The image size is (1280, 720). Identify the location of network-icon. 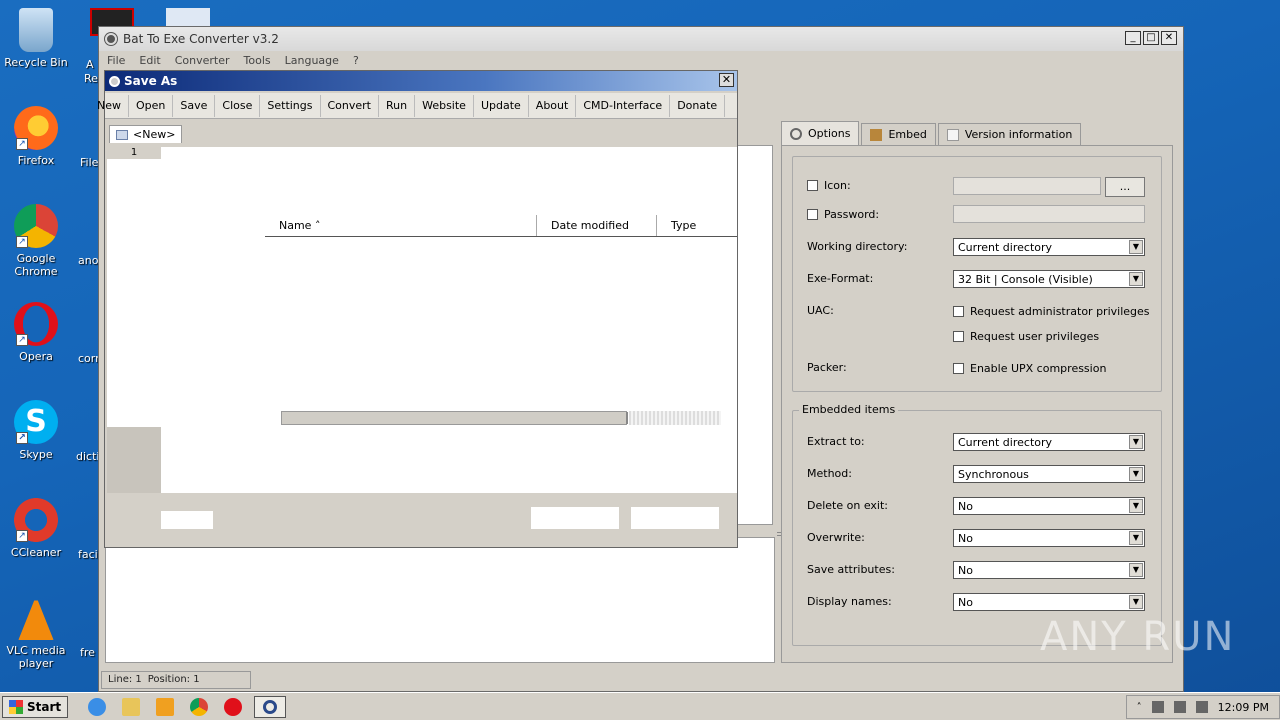
(1179, 707).